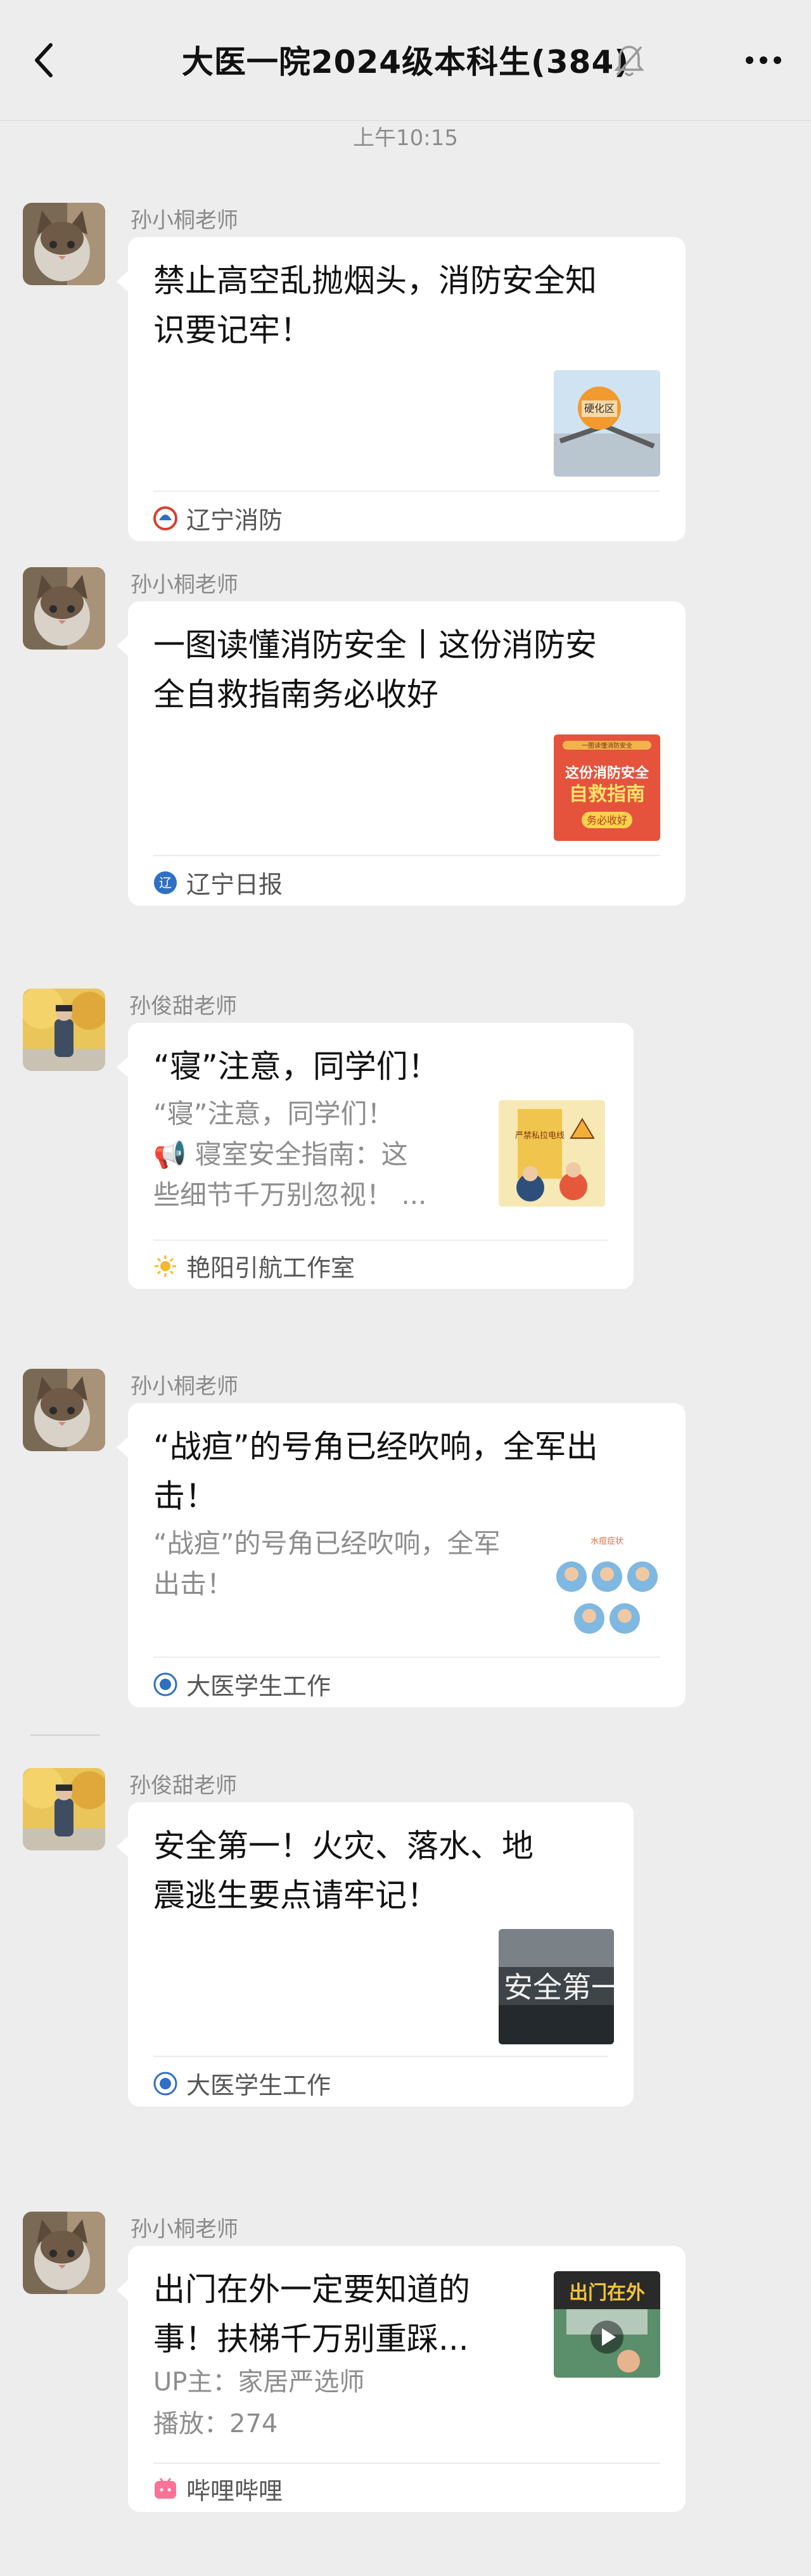 This screenshot has width=811, height=2576. I want to click on article-thumbnail: 安全第一, so click(556, 1986).